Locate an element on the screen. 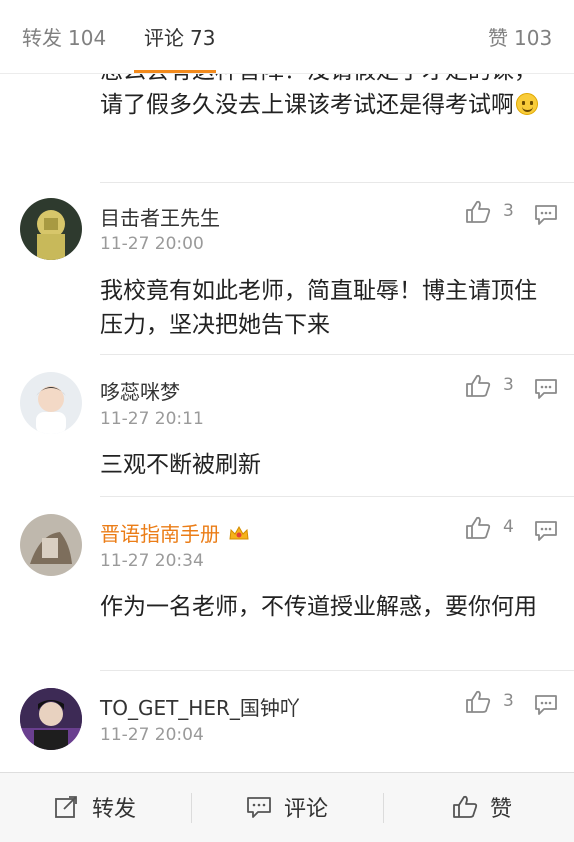  tab-like: 赞 103 is located at coordinates (520, 36).